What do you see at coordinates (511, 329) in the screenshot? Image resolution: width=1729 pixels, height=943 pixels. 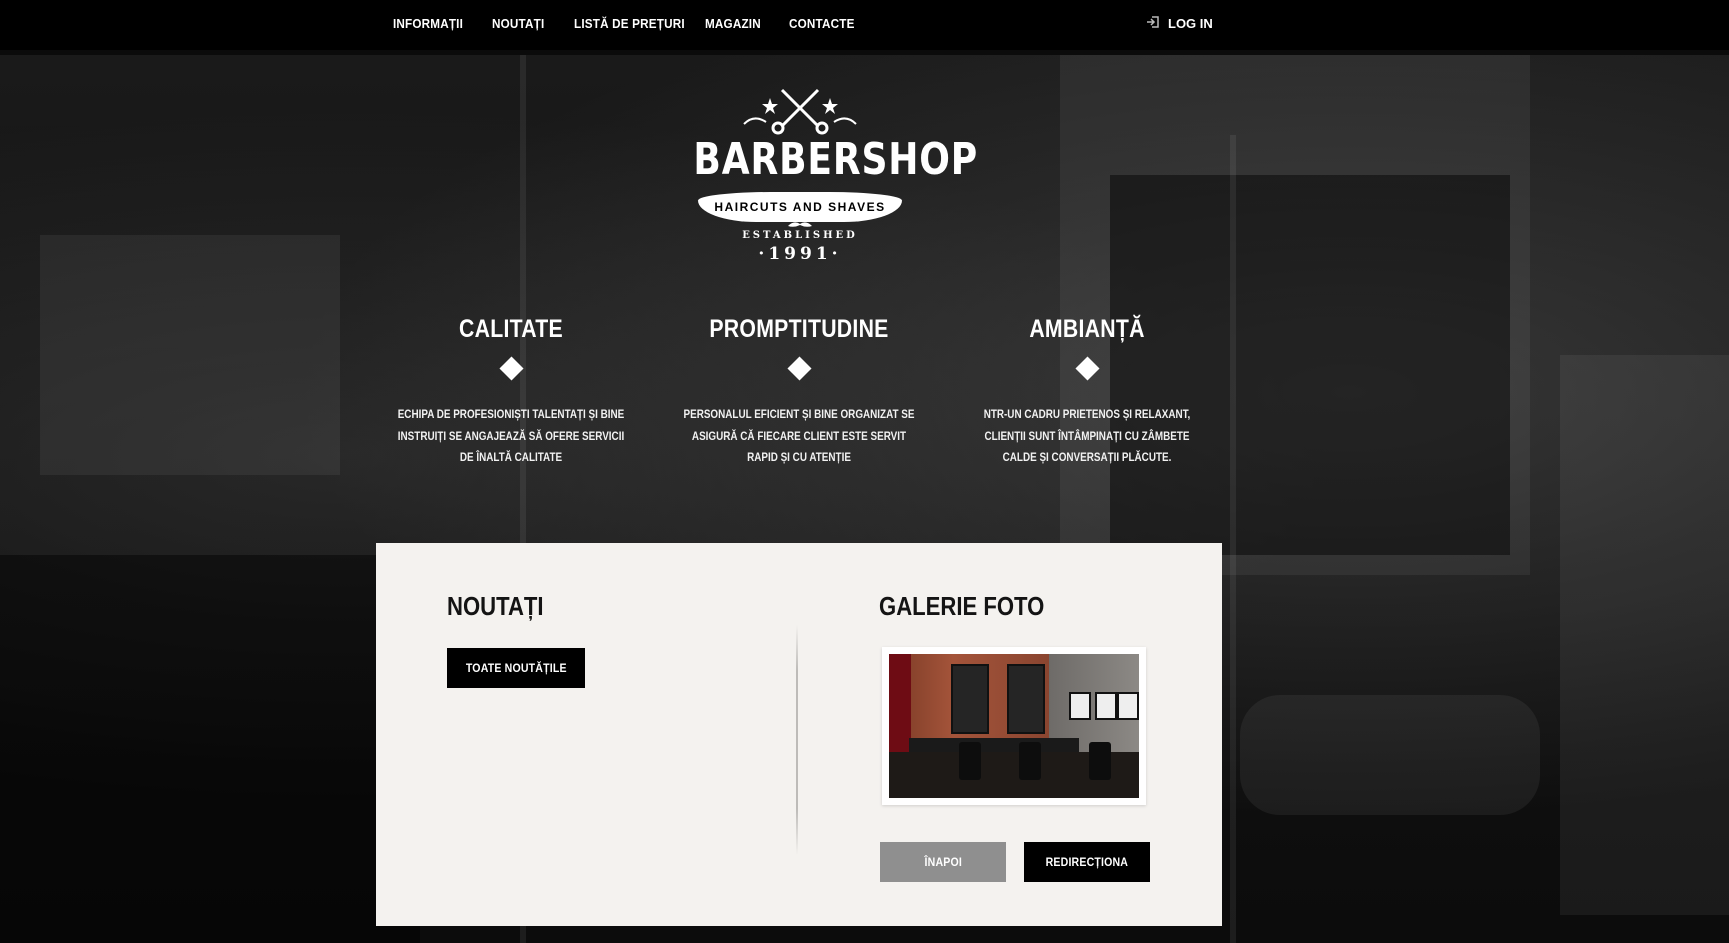 I see `feature-title: CALITATE` at bounding box center [511, 329].